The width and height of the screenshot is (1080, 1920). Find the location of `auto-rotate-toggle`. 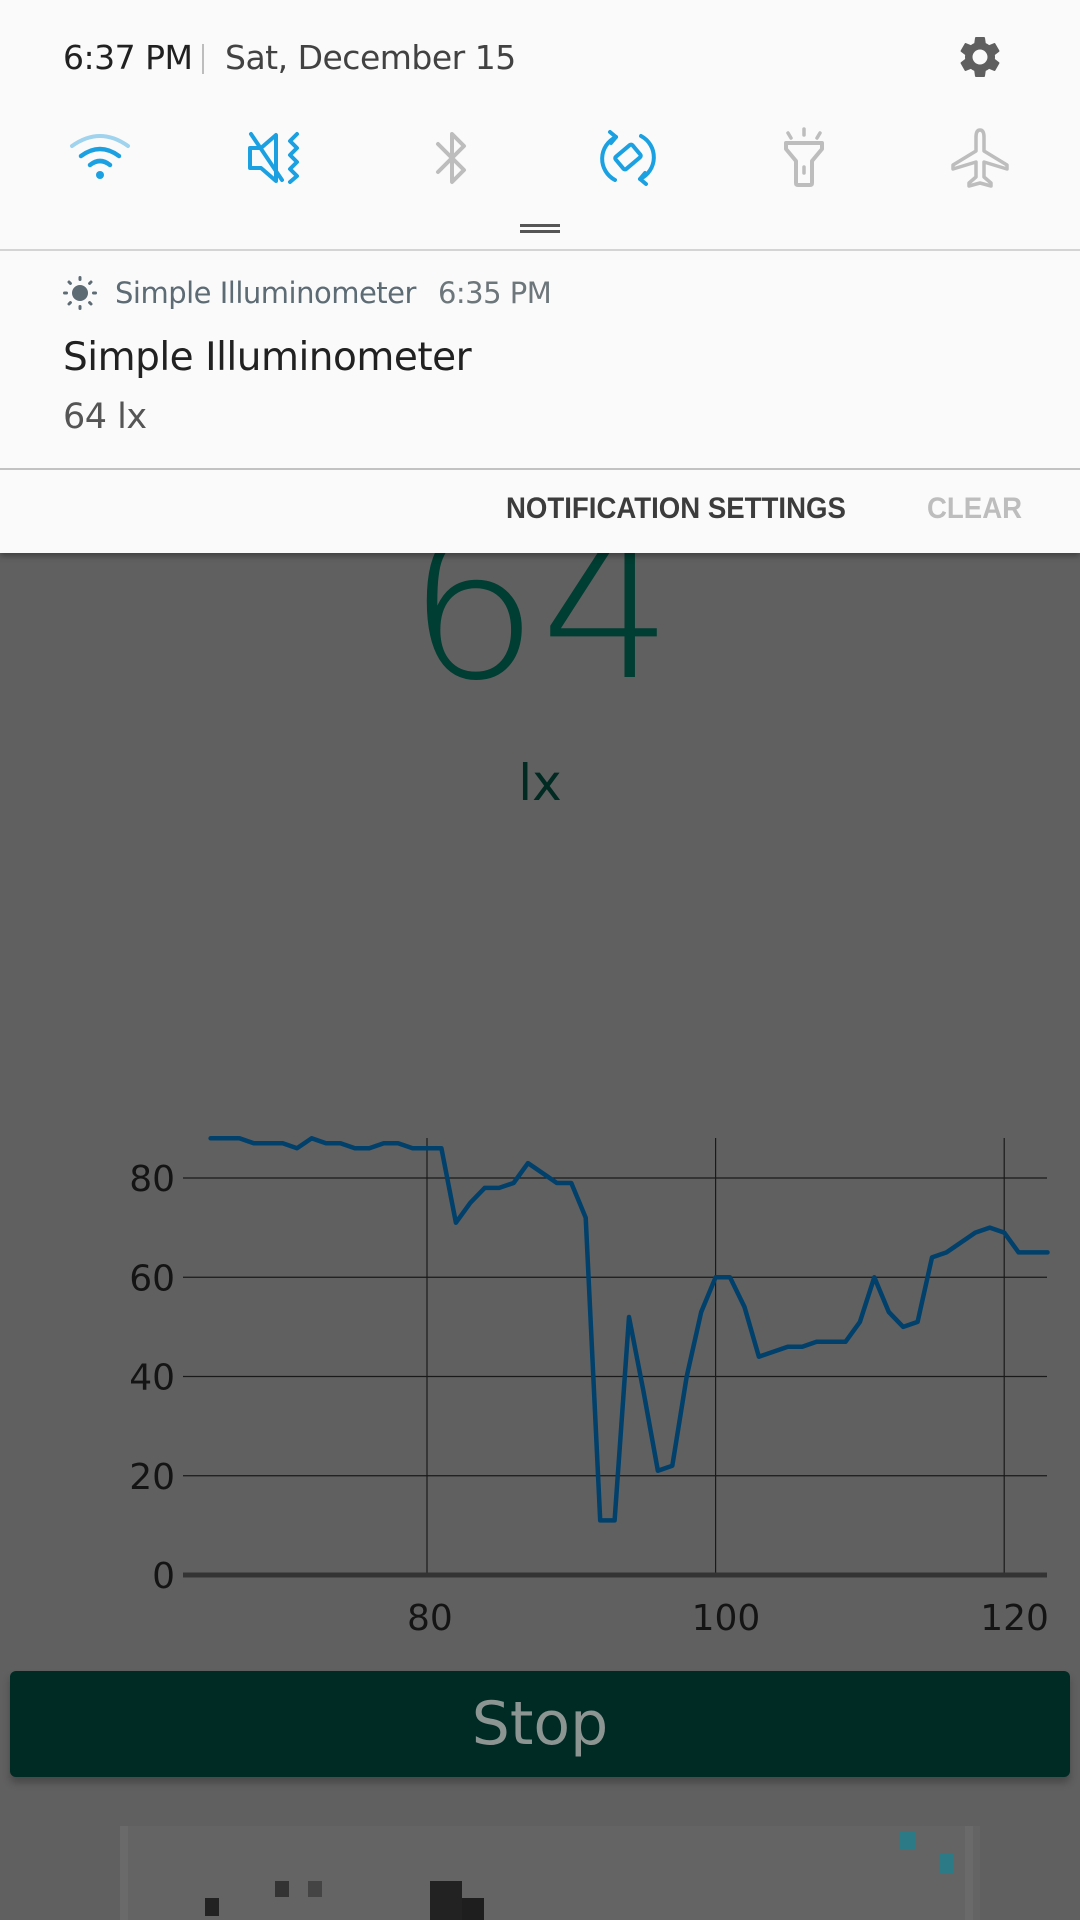

auto-rotate-toggle is located at coordinates (628, 158).